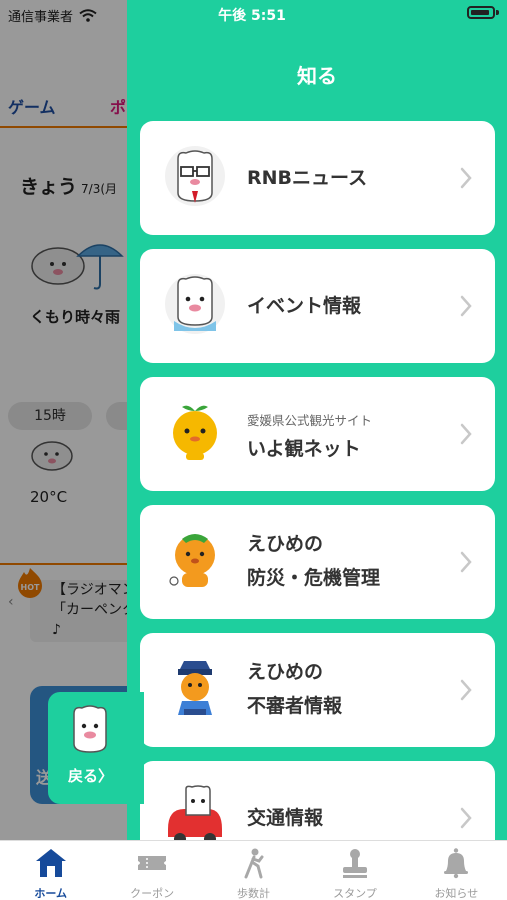 Image resolution: width=507 pixels, height=900 pixels. Describe the element at coordinates (481, 12) in the screenshot. I see `battery-icon` at that location.